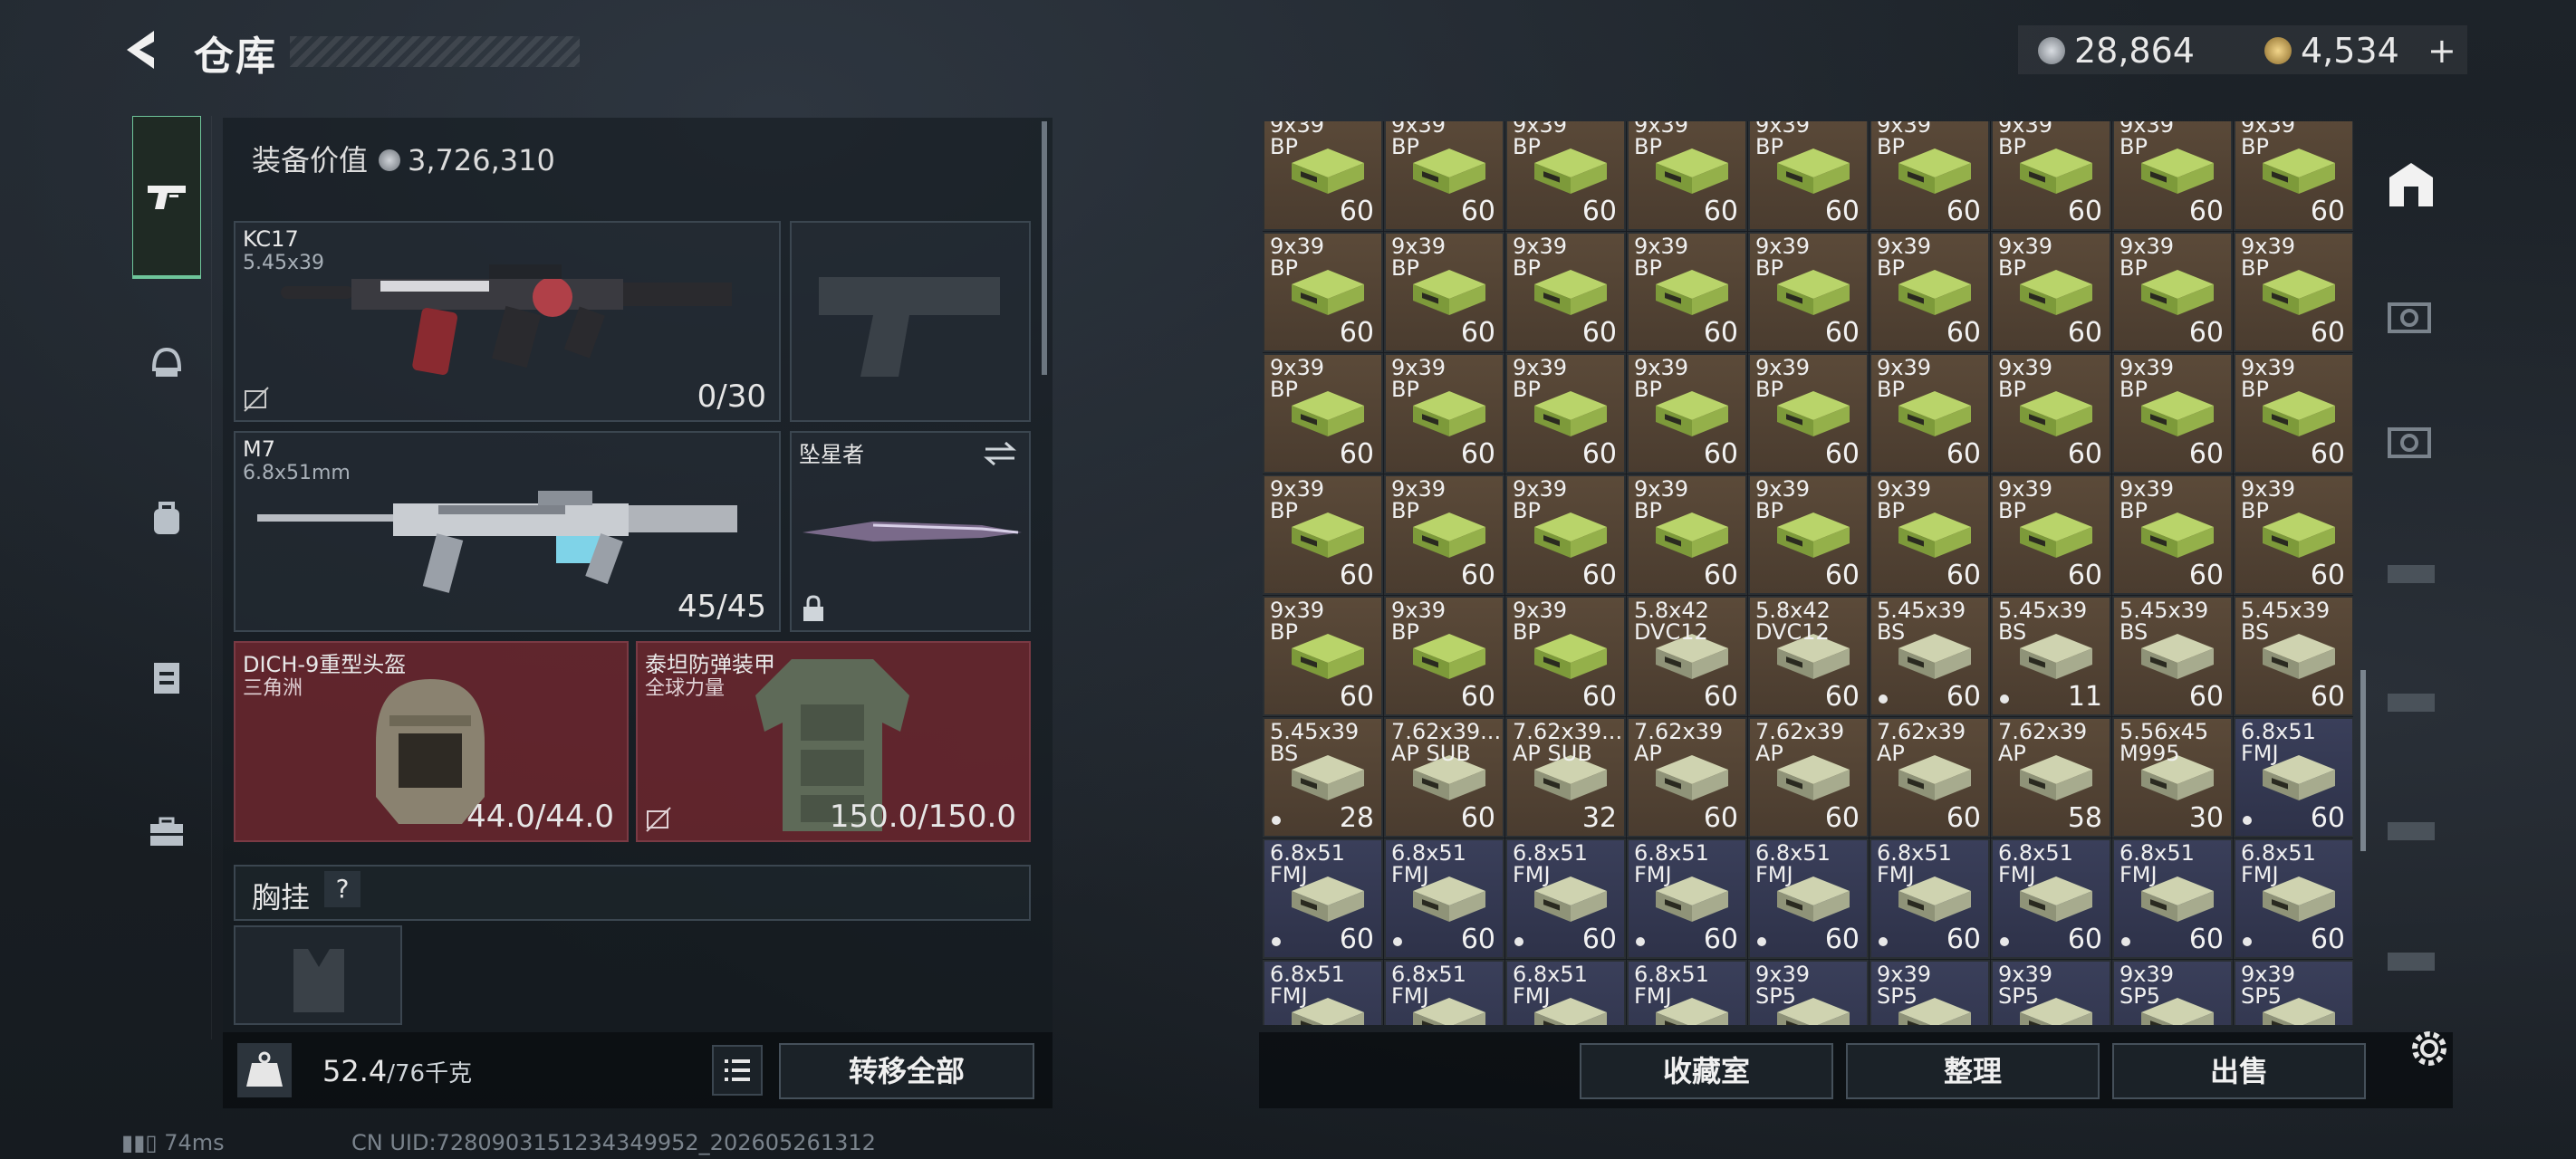 This screenshot has width=2576, height=1159. I want to click on inventory-item: 5.45x39 BS 28, so click(1323, 778).